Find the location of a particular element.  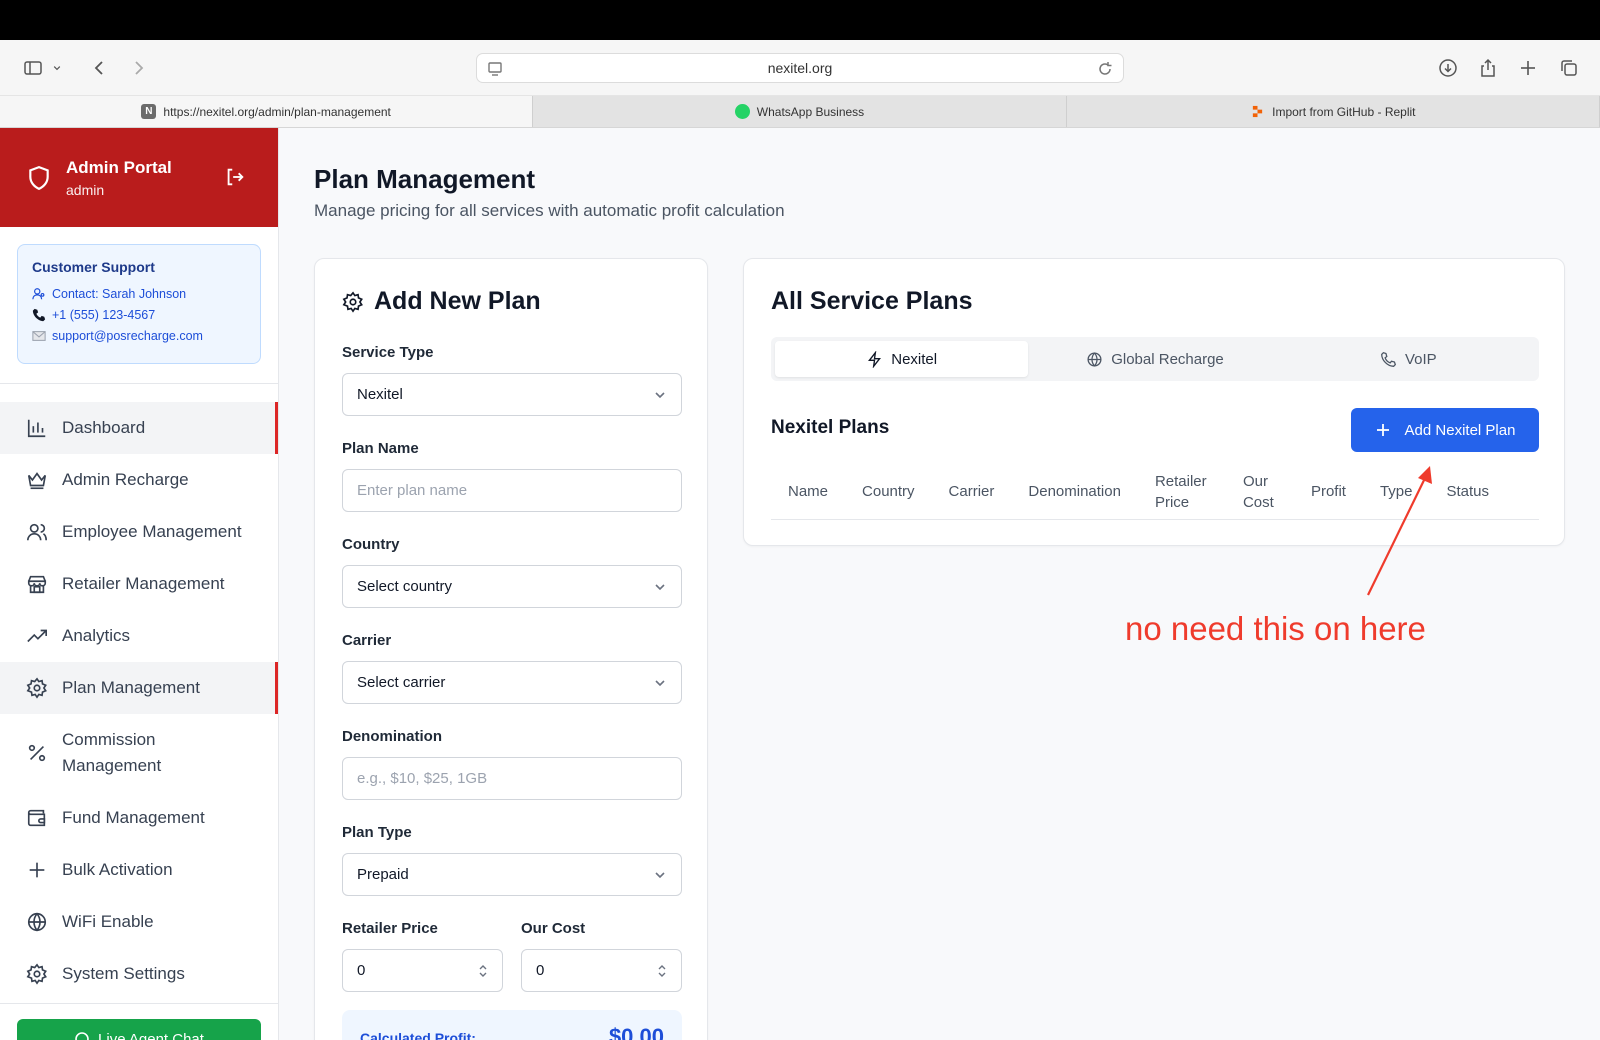

lightning-icon is located at coordinates (875, 359).